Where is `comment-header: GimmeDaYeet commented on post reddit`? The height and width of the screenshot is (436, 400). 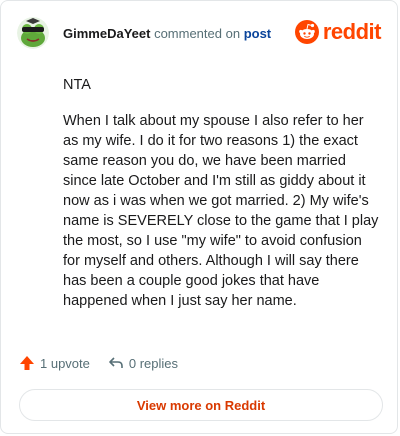 comment-header: GimmeDaYeet commented on post reddit is located at coordinates (199, 33).